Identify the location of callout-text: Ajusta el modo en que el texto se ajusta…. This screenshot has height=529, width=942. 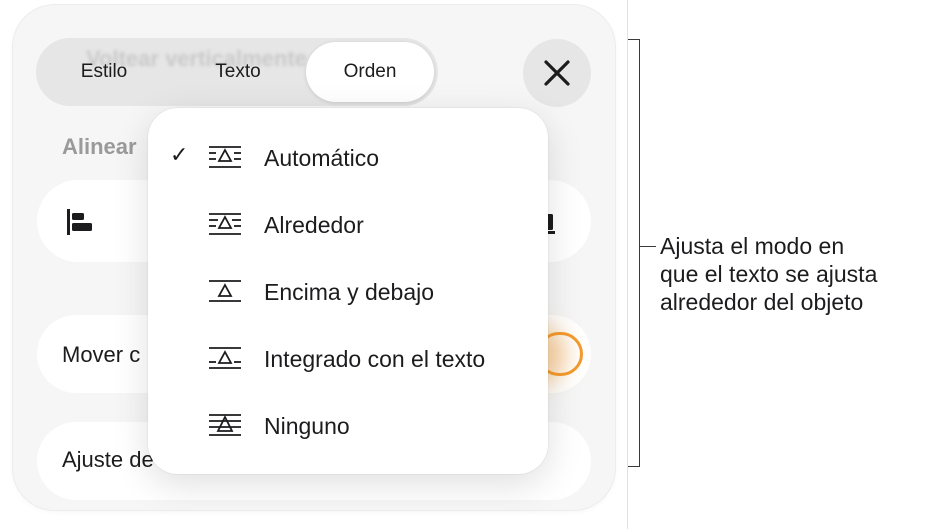
(801, 274).